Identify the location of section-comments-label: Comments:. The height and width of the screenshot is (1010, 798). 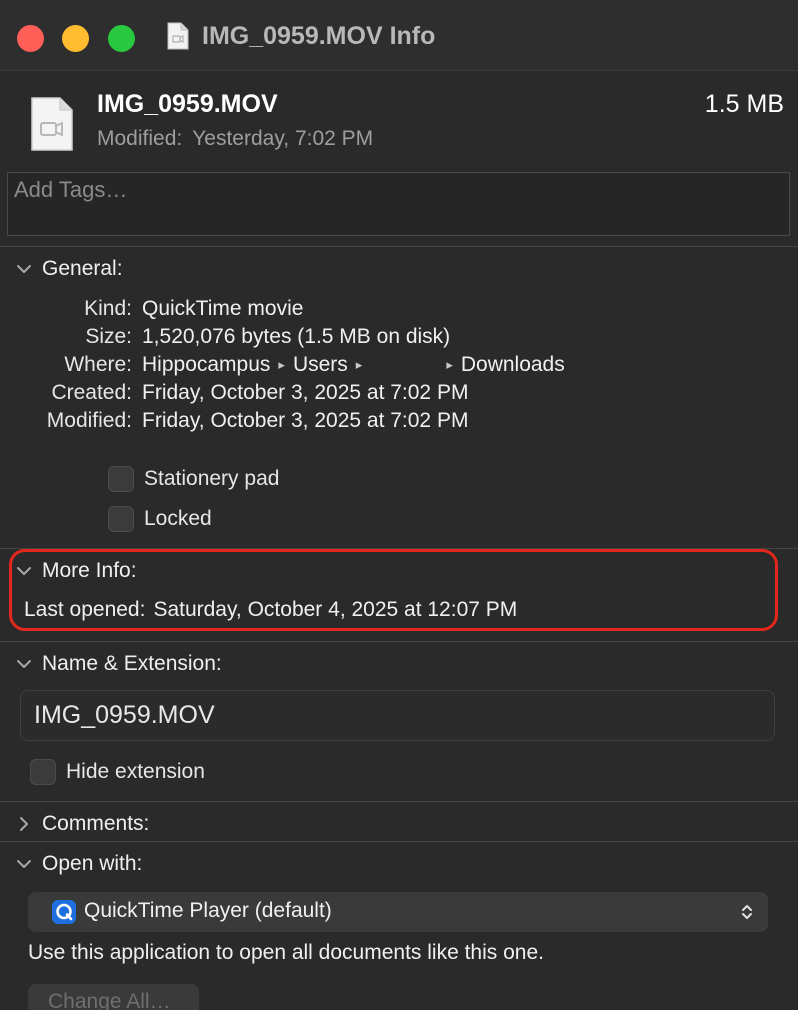
(96, 823).